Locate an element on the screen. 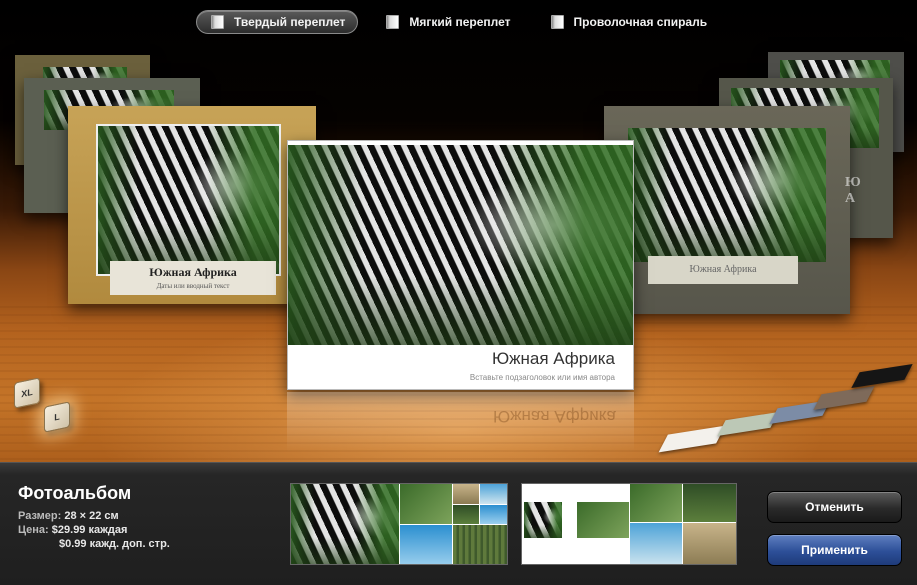 The height and width of the screenshot is (585, 917). cover-preview-thumbnail is located at coordinates (399, 524).